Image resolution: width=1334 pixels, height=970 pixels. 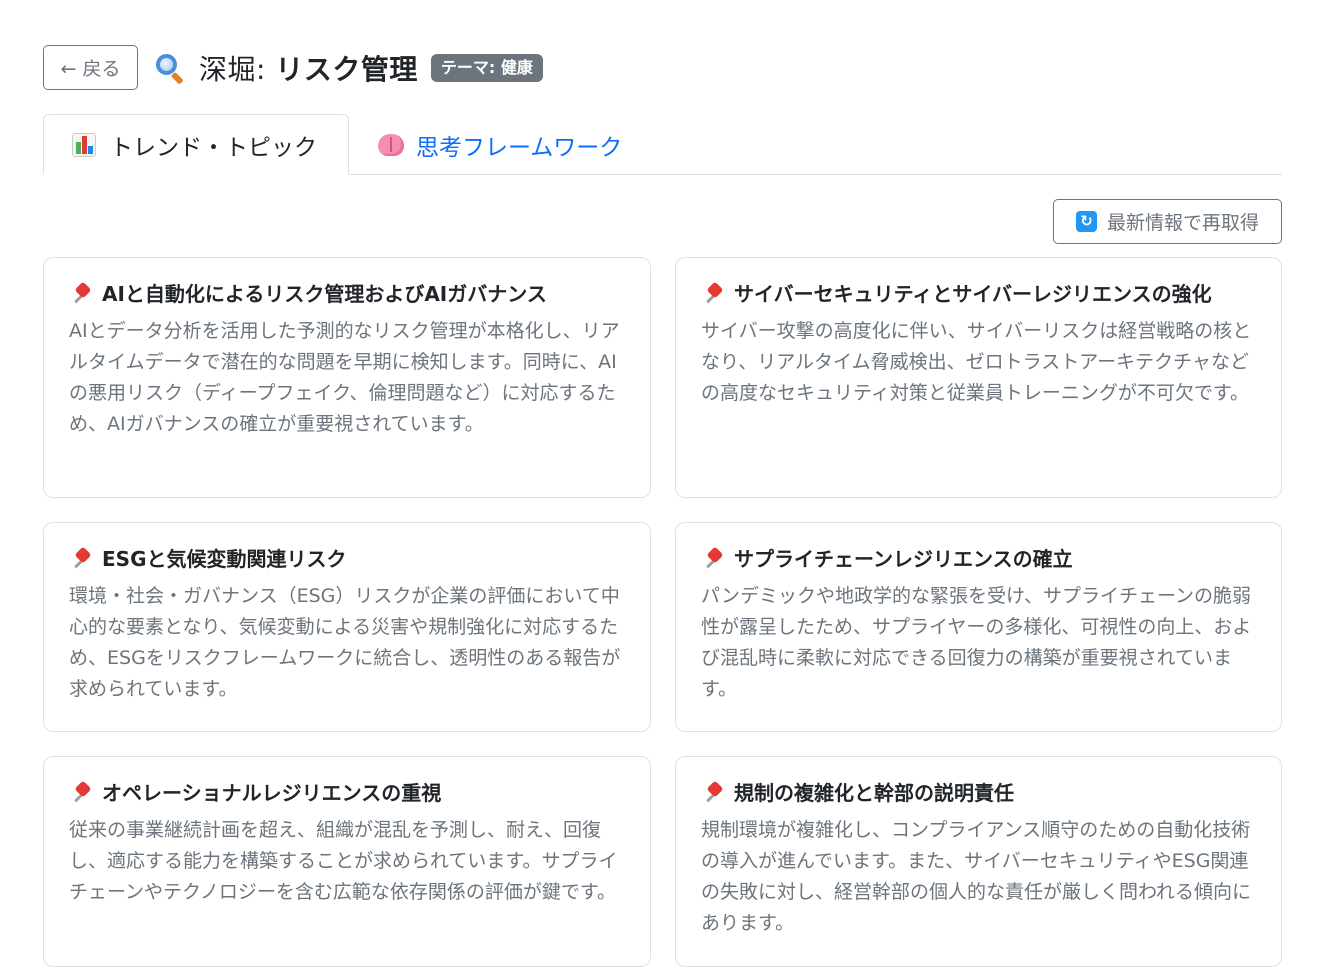 What do you see at coordinates (486, 67) in the screenshot?
I see `theme-badge: テーマ: 健康` at bounding box center [486, 67].